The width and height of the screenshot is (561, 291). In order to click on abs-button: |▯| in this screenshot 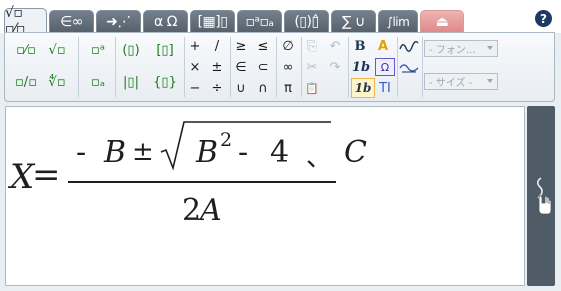, I will do `click(131, 82)`.